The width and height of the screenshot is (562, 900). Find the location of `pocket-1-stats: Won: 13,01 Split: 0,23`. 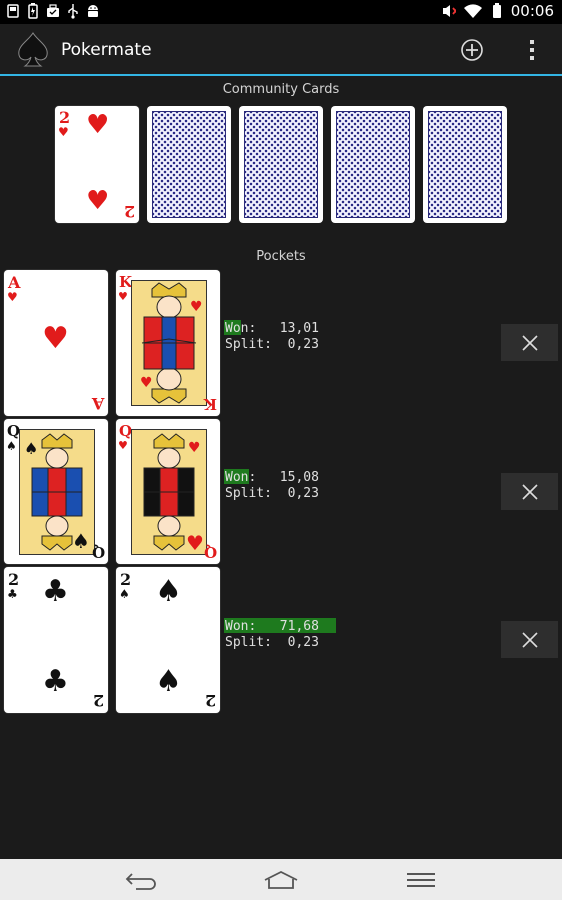

pocket-1-stats: Won: 13,01 Split: 0,23 is located at coordinates (272, 337).